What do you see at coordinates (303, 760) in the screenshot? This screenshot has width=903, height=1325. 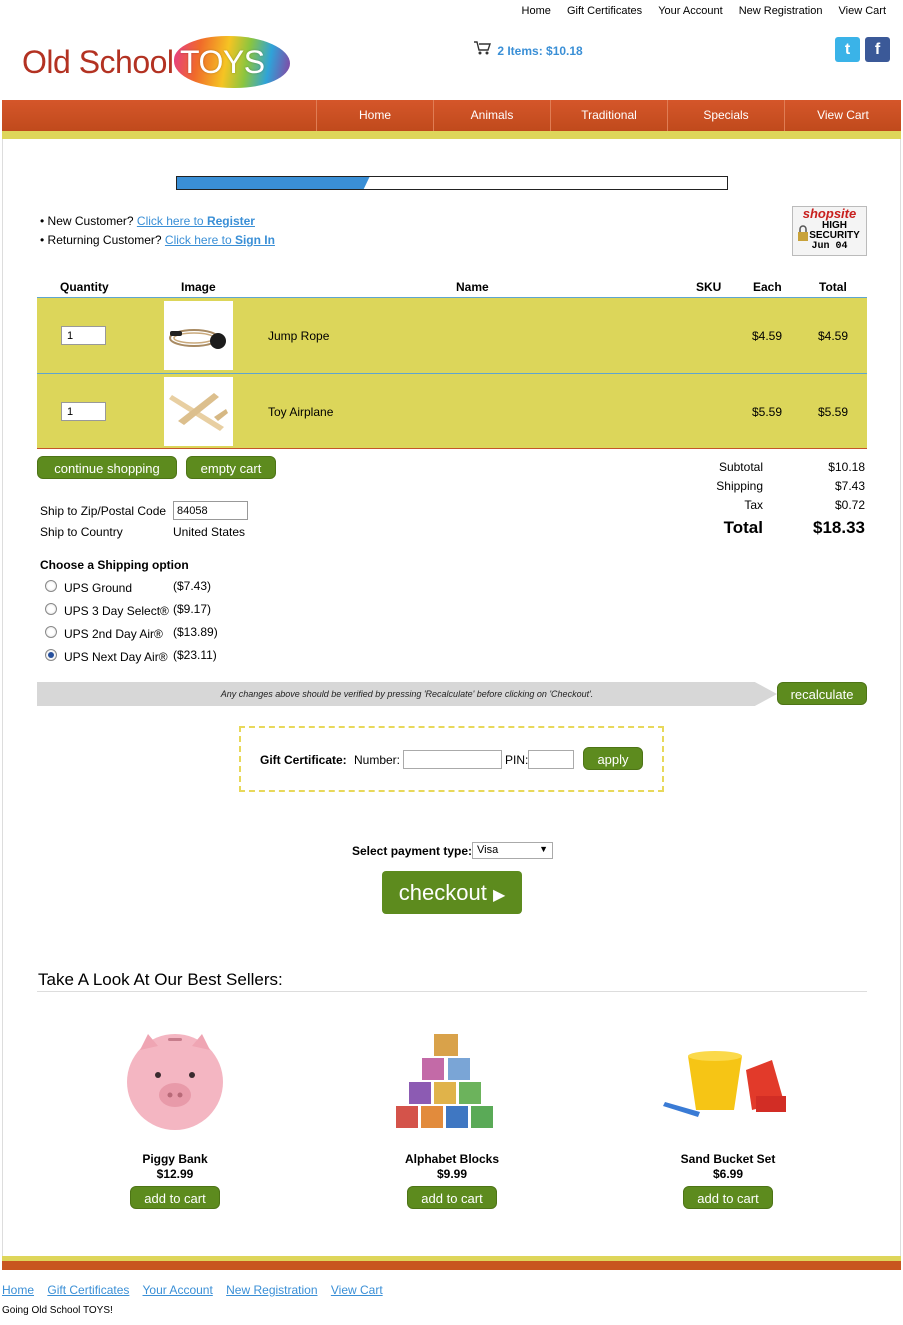 I see `gift-certificate-label: Gift Certificate:` at bounding box center [303, 760].